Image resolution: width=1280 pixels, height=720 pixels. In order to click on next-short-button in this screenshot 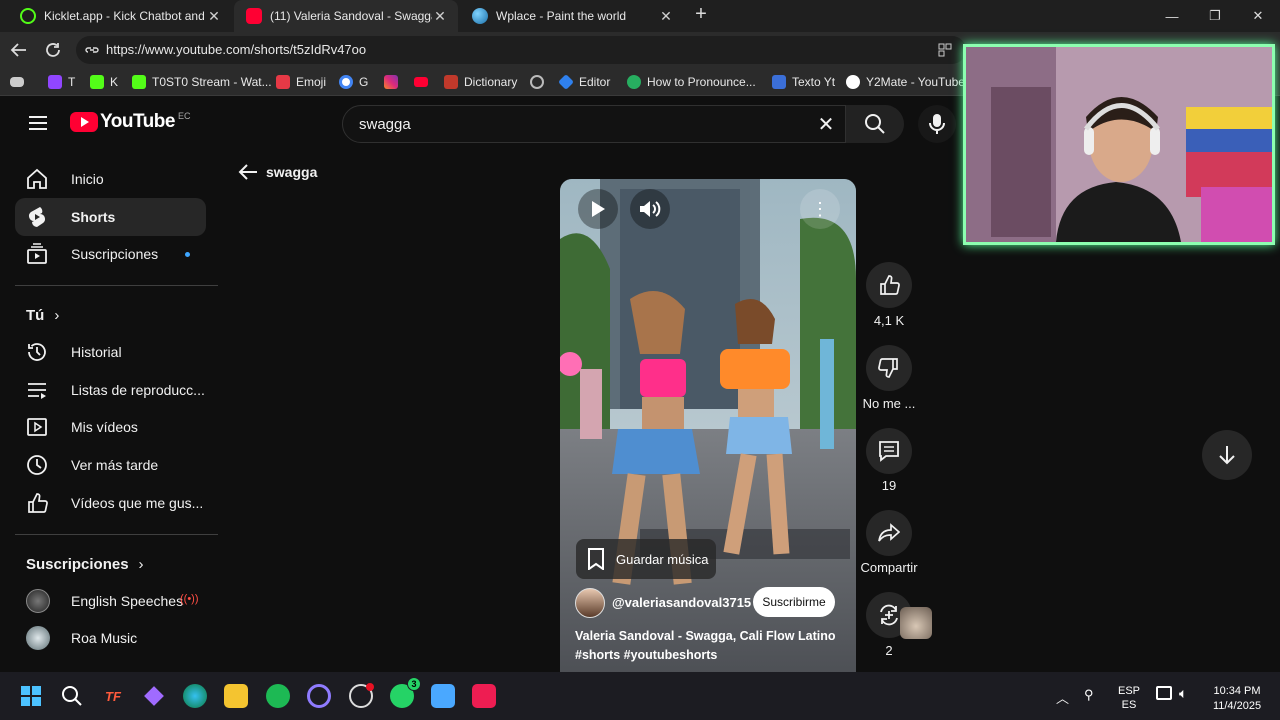, I will do `click(1227, 455)`.